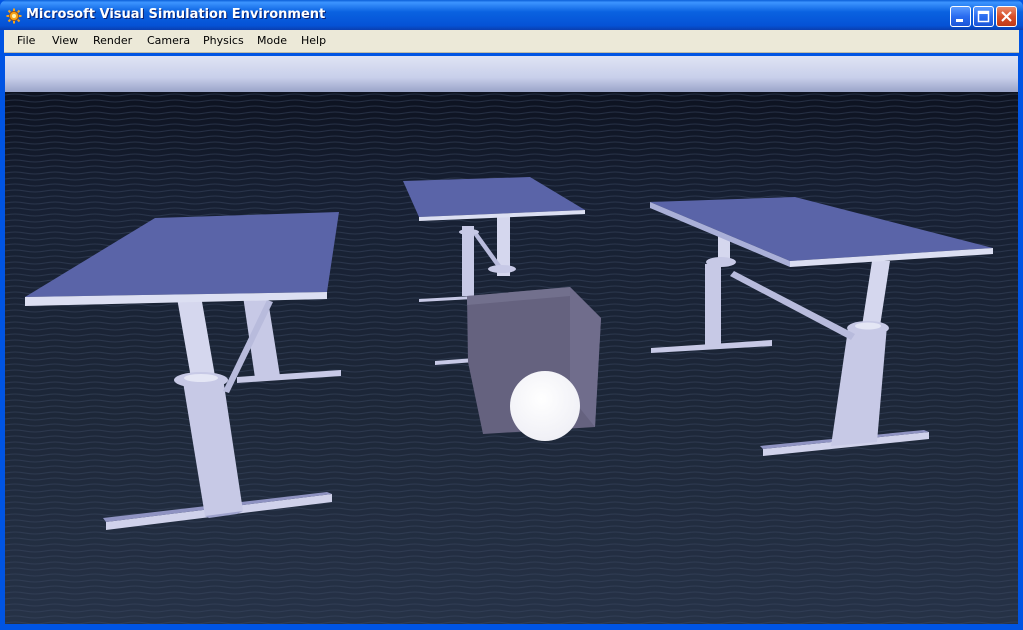  Describe the element at coordinates (313, 40) in the screenshot. I see `menu-help: Help` at that location.